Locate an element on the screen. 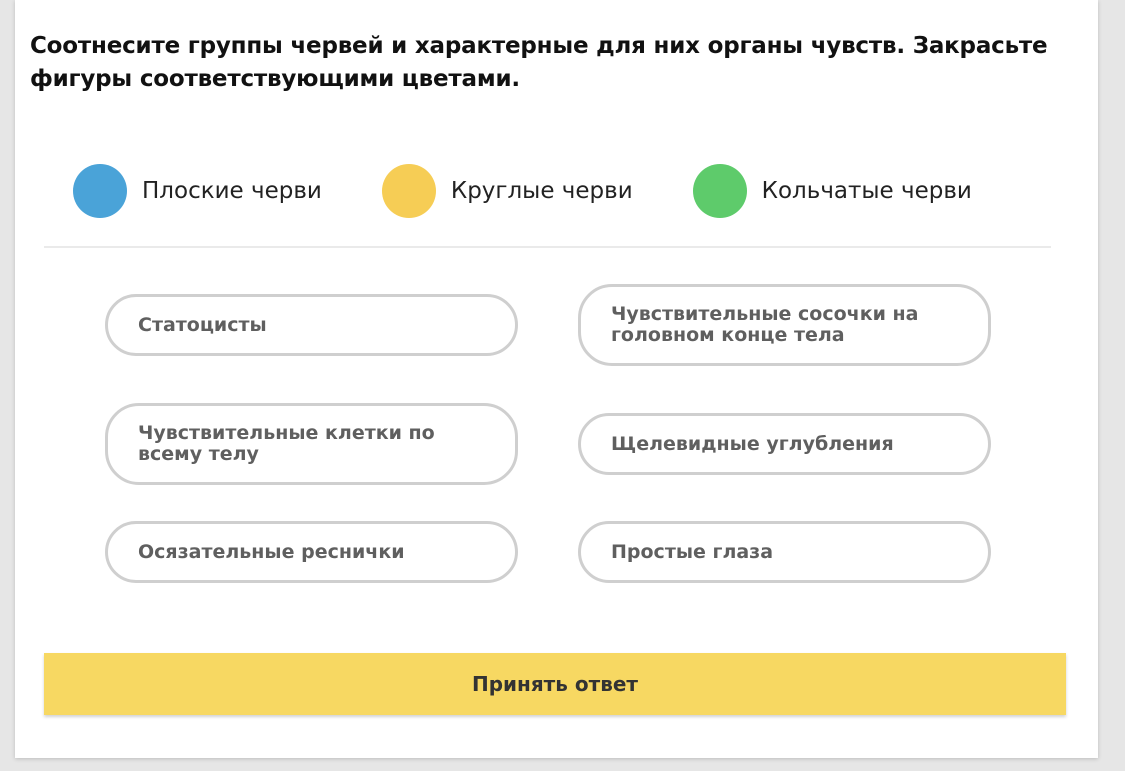 This screenshot has height=771, width=1125. submit-answer-button: Принять ответ is located at coordinates (555, 684).